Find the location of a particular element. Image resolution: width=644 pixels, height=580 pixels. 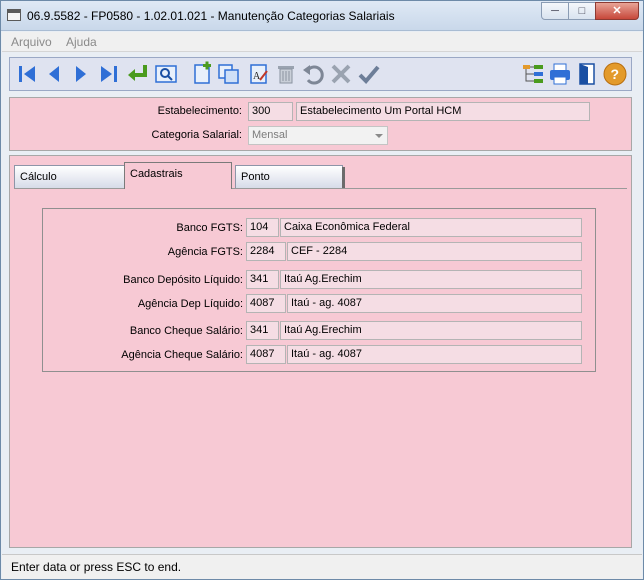

exit-button is located at coordinates (587, 74).